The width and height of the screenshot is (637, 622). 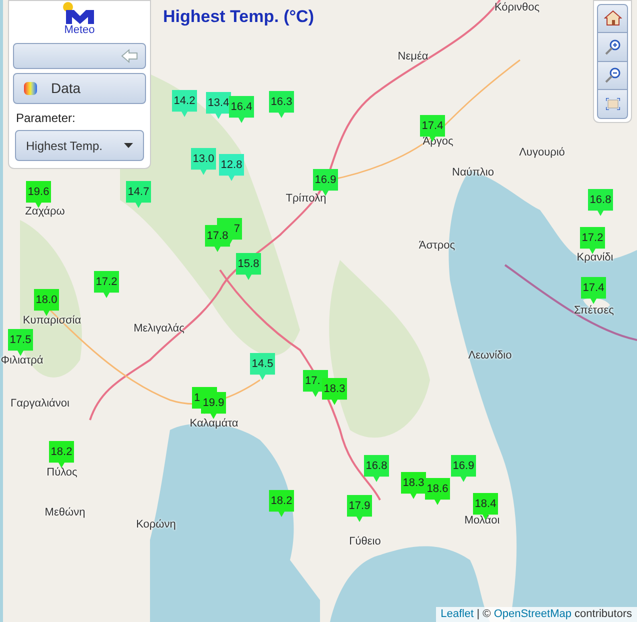 I want to click on place-label: Γαργαλιάνοι, so click(x=40, y=404).